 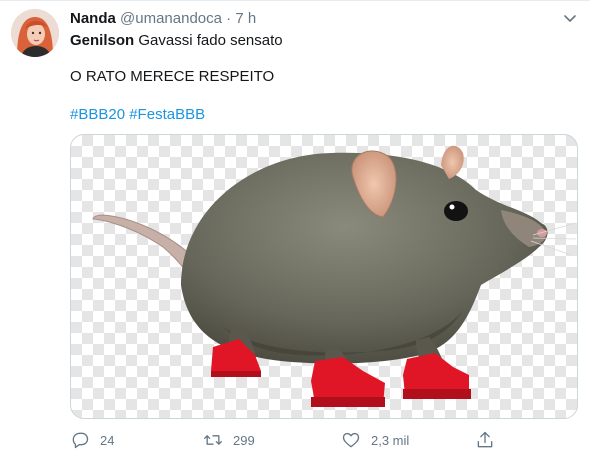 What do you see at coordinates (172, 76) in the screenshot?
I see `tweet-text: O RATO MERECE RESPEITO` at bounding box center [172, 76].